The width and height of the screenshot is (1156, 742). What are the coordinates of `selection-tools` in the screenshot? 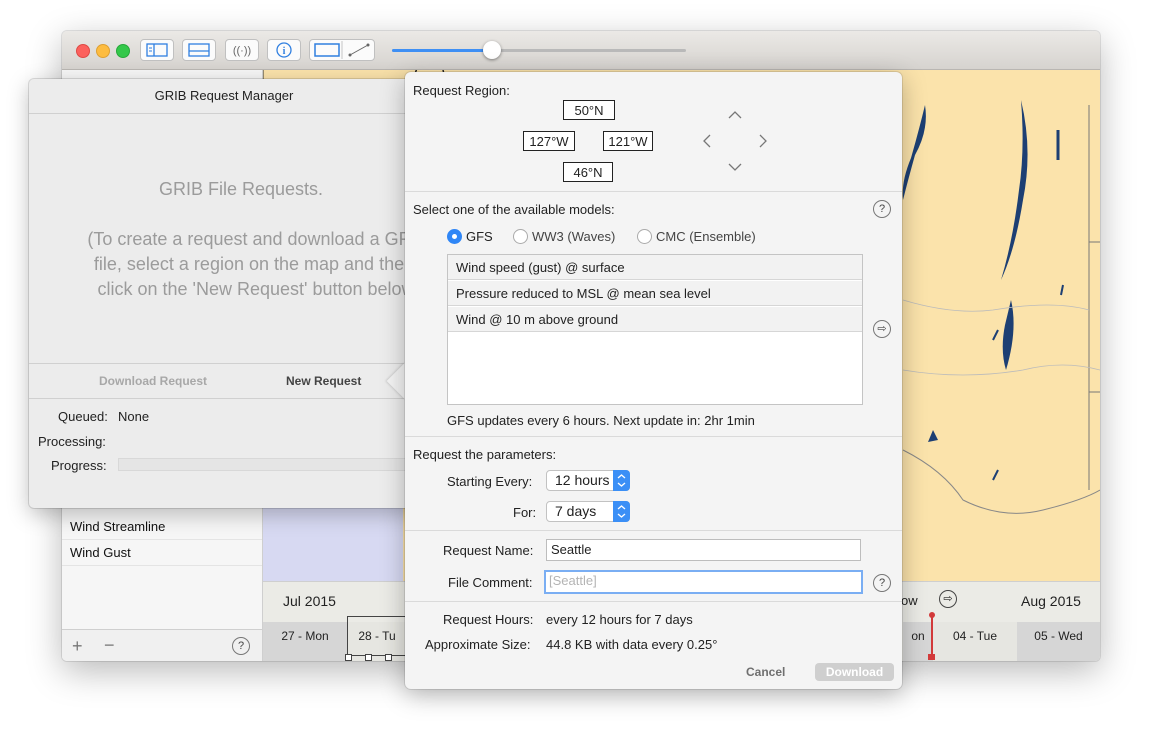 It's located at (342, 50).